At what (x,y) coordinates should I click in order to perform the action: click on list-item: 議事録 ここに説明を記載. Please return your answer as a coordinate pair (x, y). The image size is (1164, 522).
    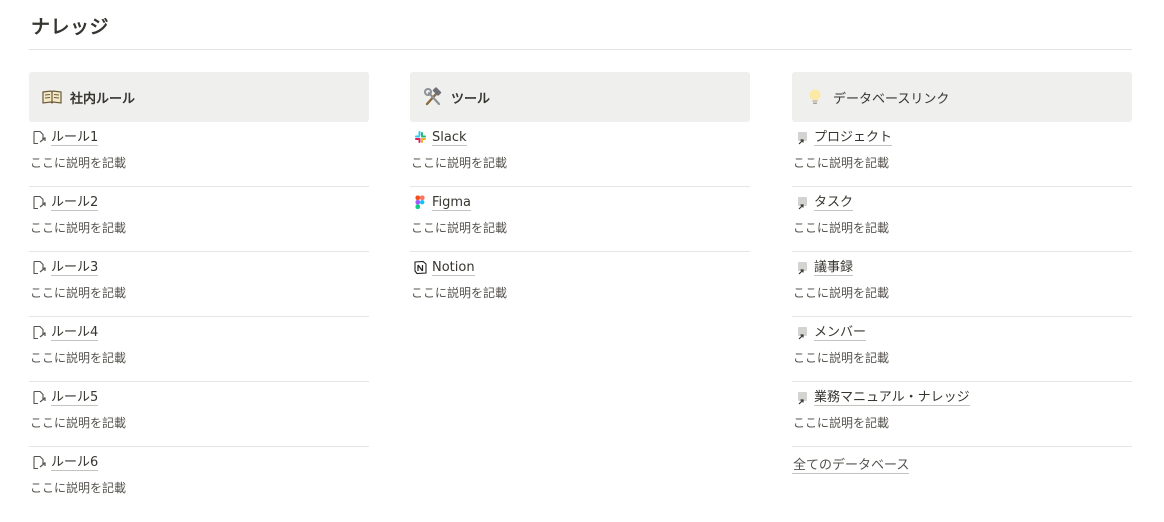
    Looking at the image, I should click on (962, 284).